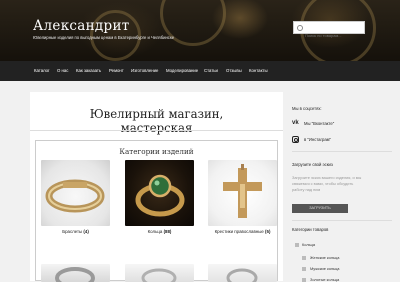  What do you see at coordinates (320, 208) in the screenshot?
I see `upload-button: ЗАГРУЗИТЬ` at bounding box center [320, 208].